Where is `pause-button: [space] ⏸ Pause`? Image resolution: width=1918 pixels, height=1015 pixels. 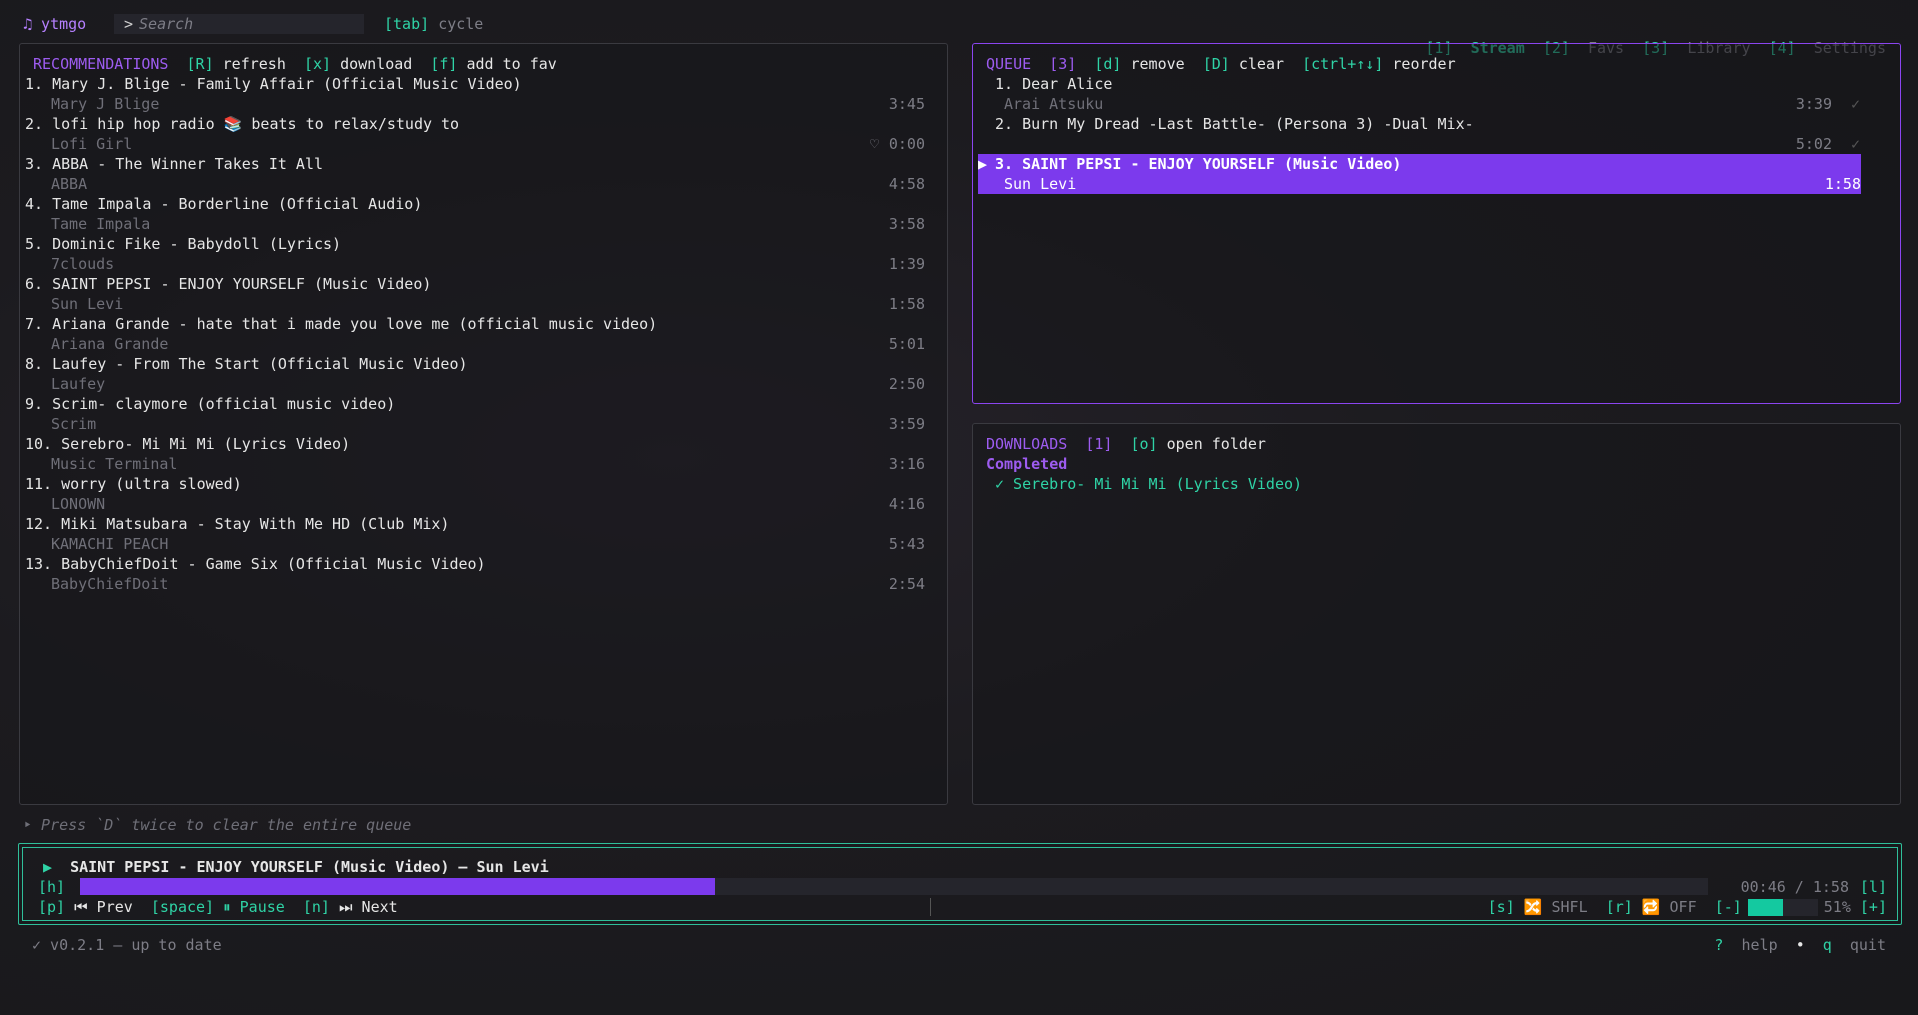
pause-button: [space] ⏸ Pause is located at coordinates (218, 907).